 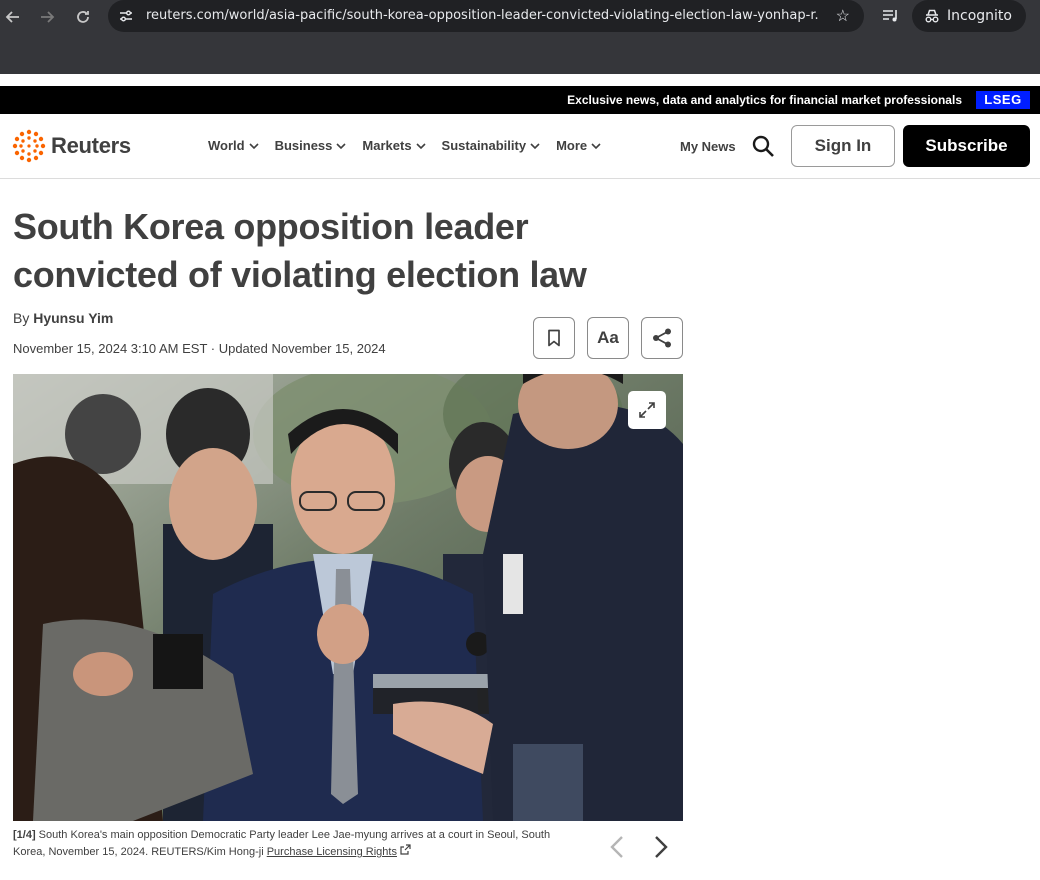 I want to click on headline-line-2: convicted of violating election law, so click(x=300, y=274).